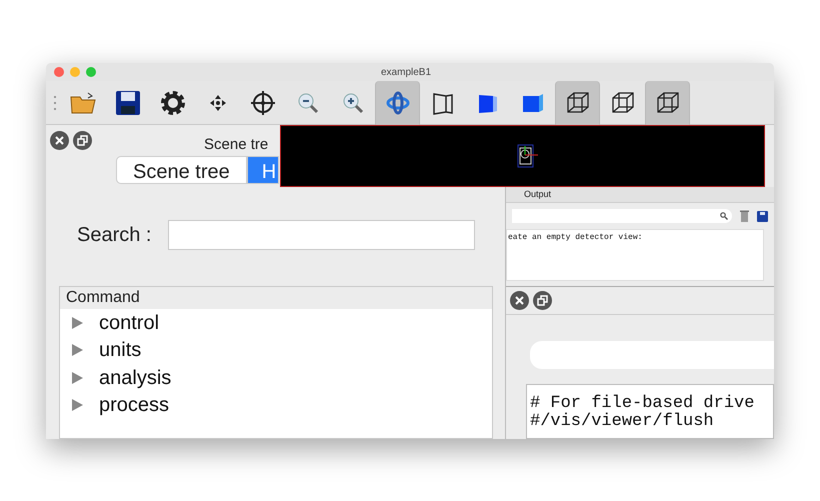  What do you see at coordinates (59, 72) in the screenshot?
I see `close-window-icon` at bounding box center [59, 72].